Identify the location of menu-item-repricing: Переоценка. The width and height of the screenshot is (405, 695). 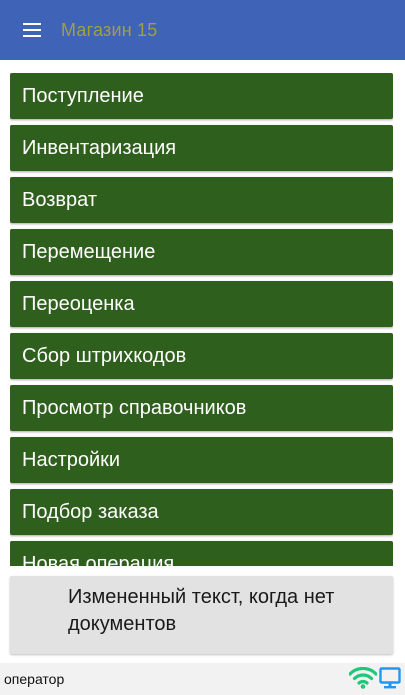
(201, 304).